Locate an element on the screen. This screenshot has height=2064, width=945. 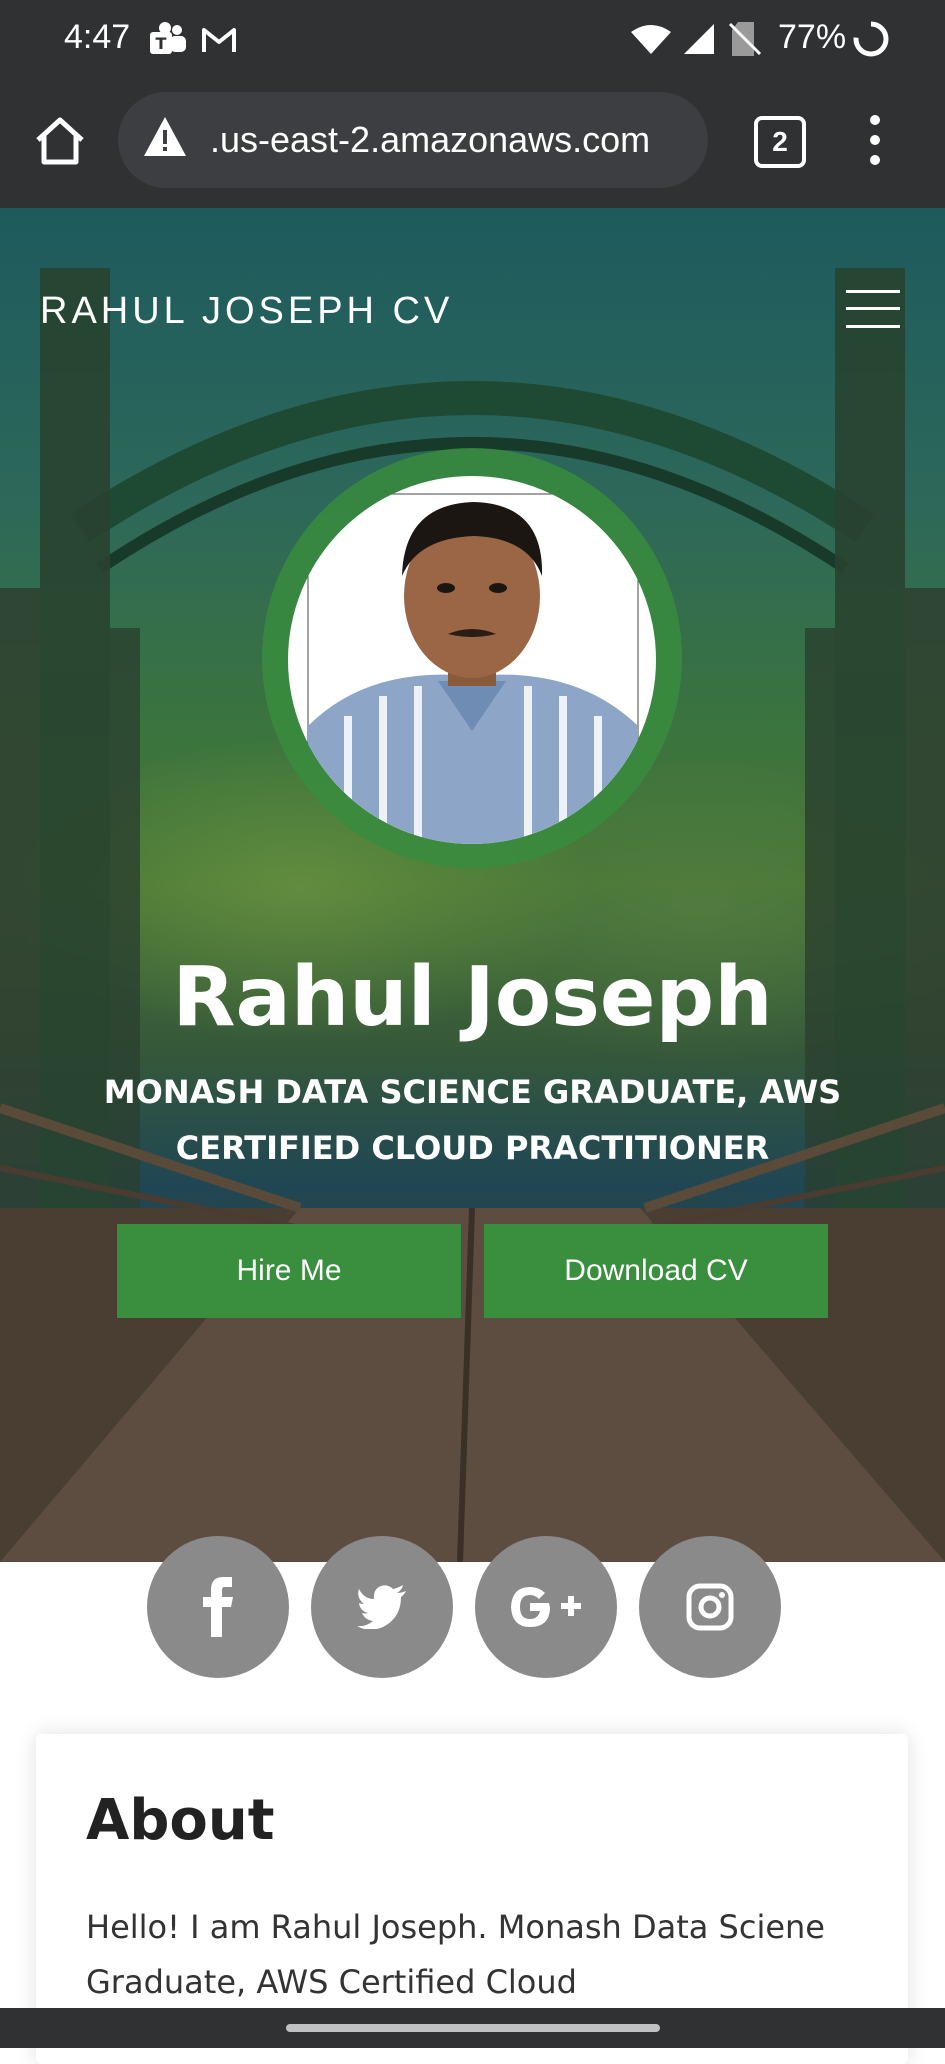
hamburger-menu-icon is located at coordinates (873, 309).